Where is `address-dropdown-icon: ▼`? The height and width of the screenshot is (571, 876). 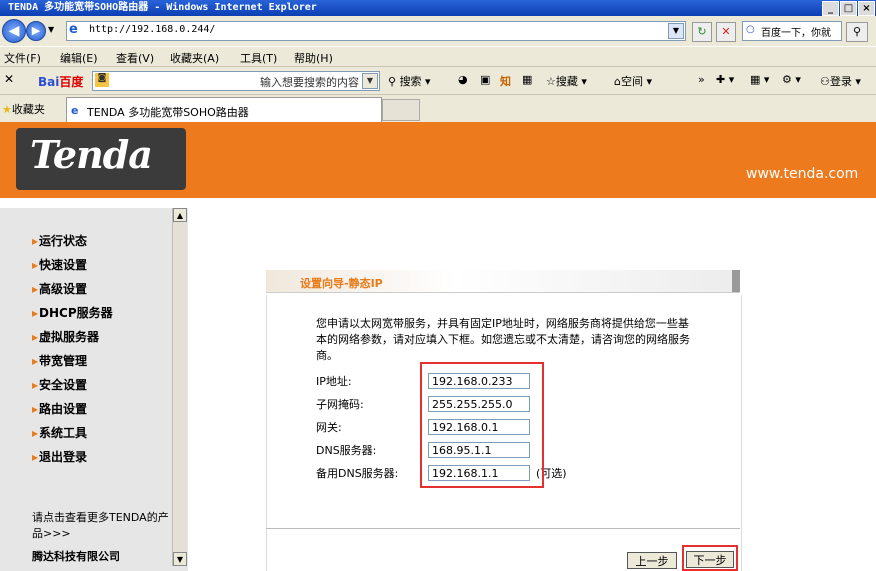 address-dropdown-icon: ▼ is located at coordinates (676, 31).